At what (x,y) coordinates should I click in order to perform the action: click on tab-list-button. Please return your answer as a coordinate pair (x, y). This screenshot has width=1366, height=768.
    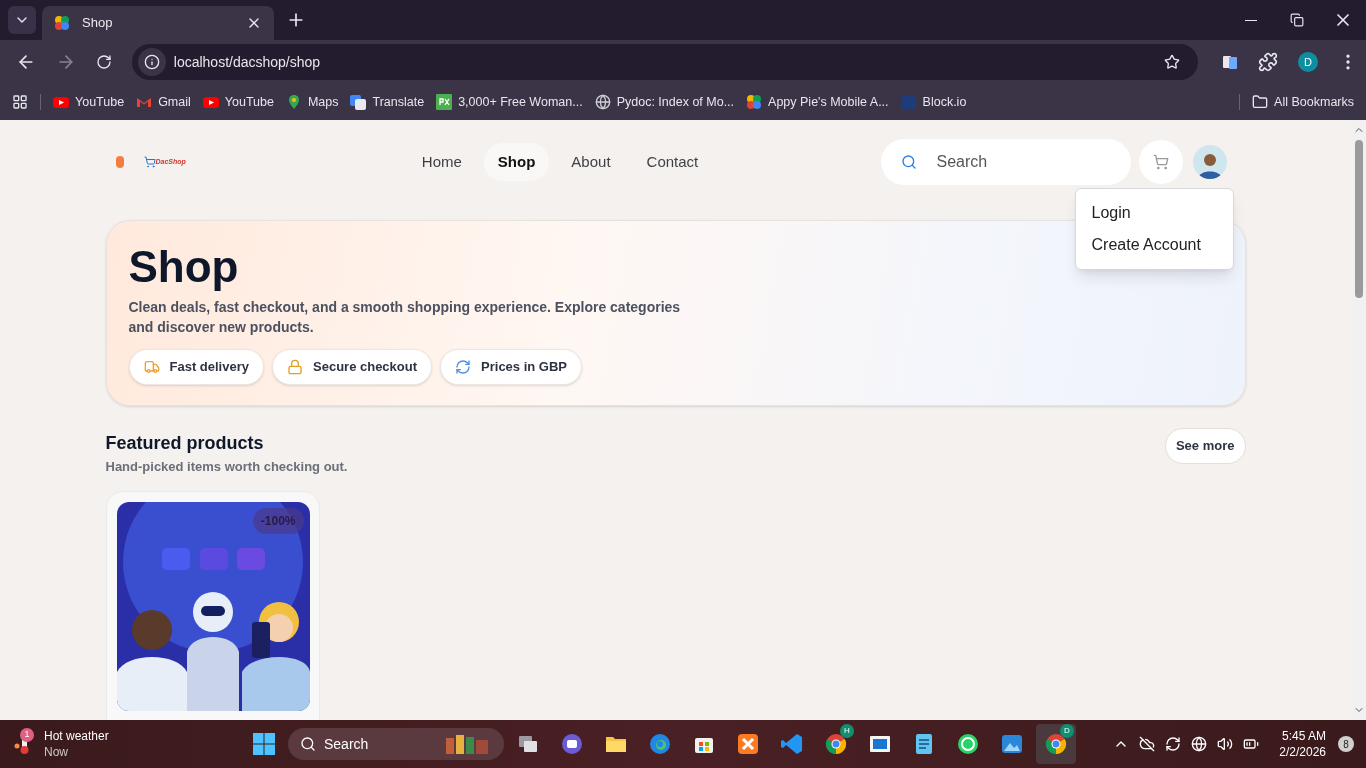
    Looking at the image, I should click on (22, 20).